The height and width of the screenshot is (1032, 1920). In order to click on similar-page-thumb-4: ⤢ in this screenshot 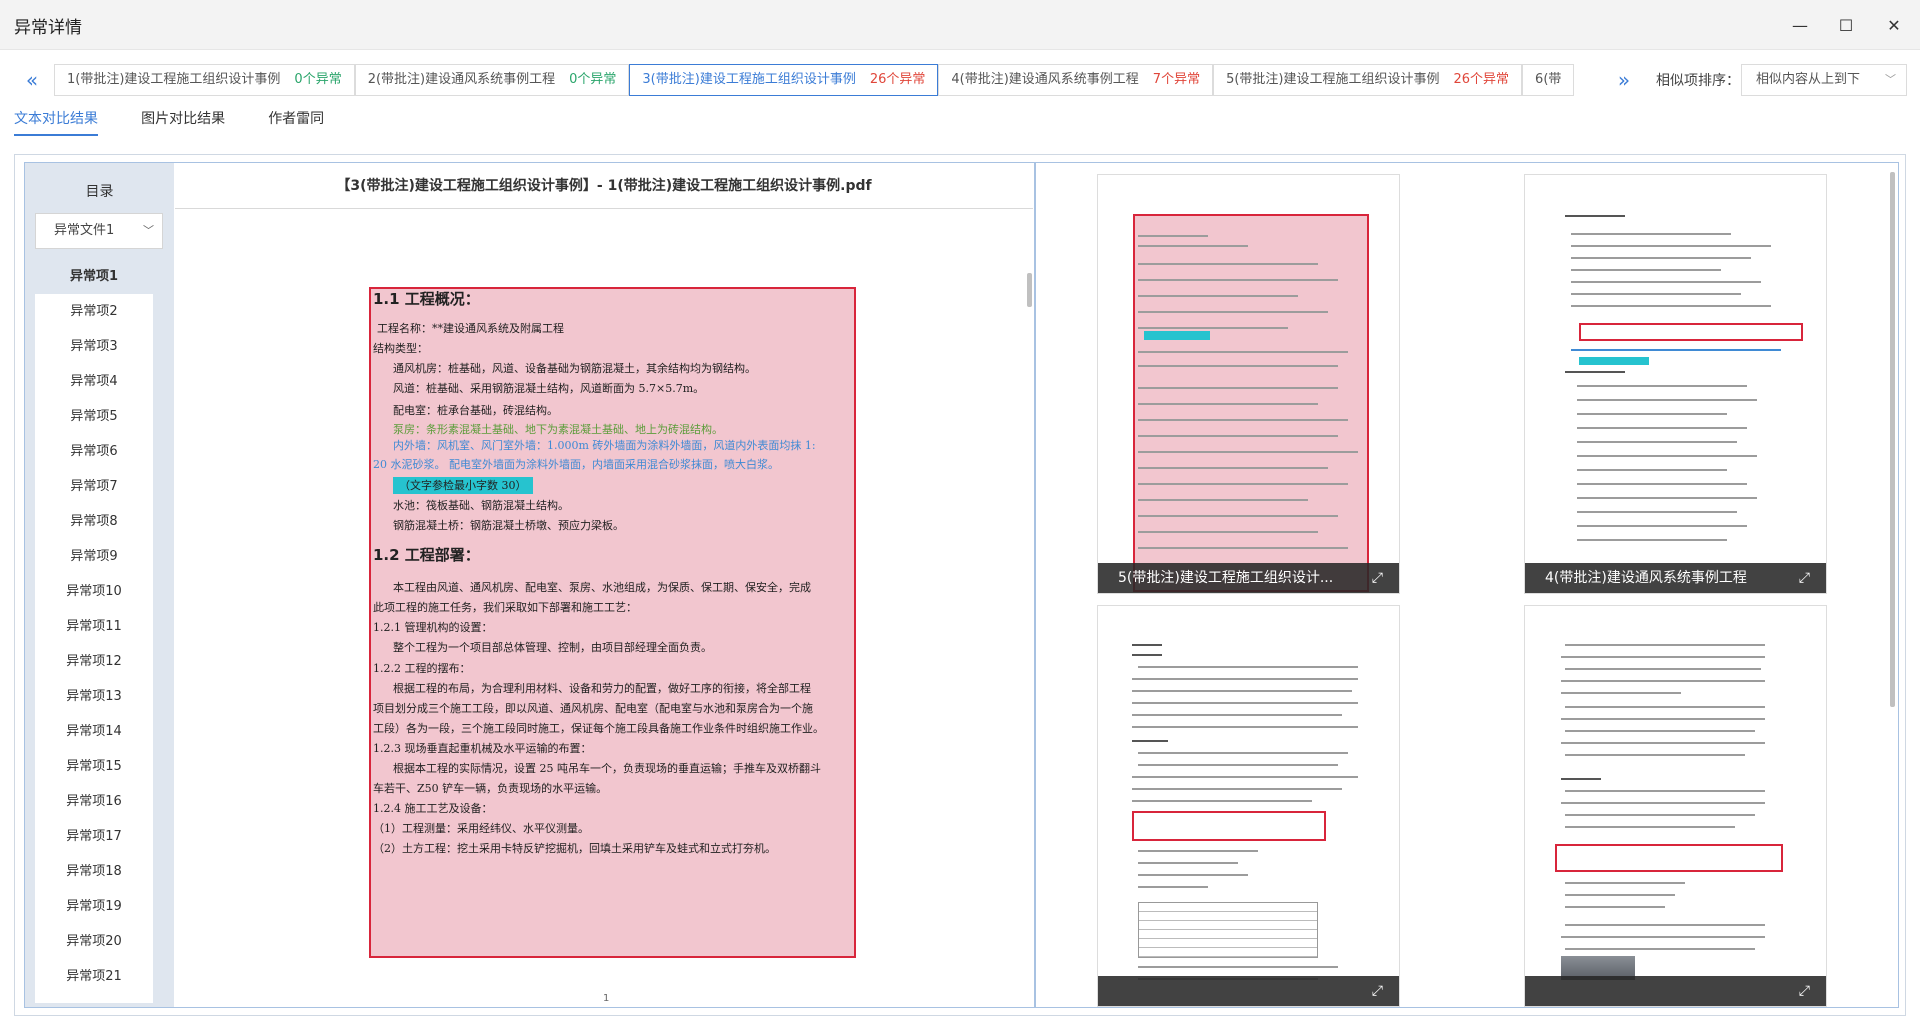, I will do `click(1675, 806)`.